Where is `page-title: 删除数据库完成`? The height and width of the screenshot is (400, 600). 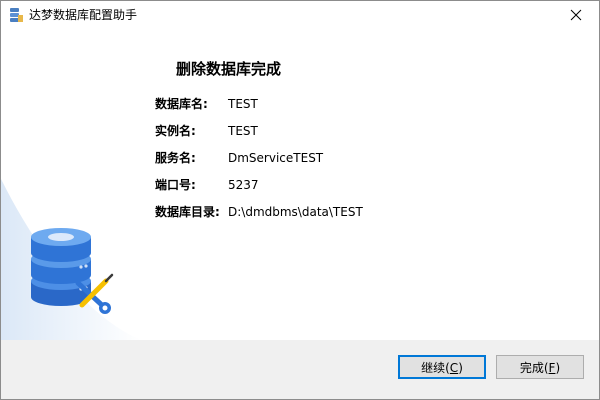 page-title: 删除数据库完成 is located at coordinates (229, 69).